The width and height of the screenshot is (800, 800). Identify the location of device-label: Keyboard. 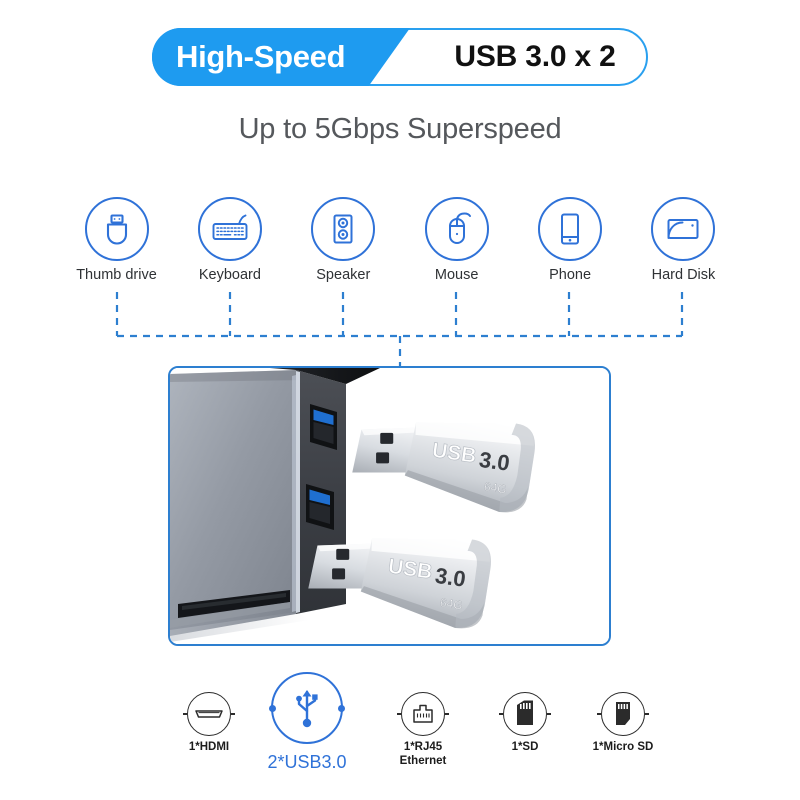
(229, 275).